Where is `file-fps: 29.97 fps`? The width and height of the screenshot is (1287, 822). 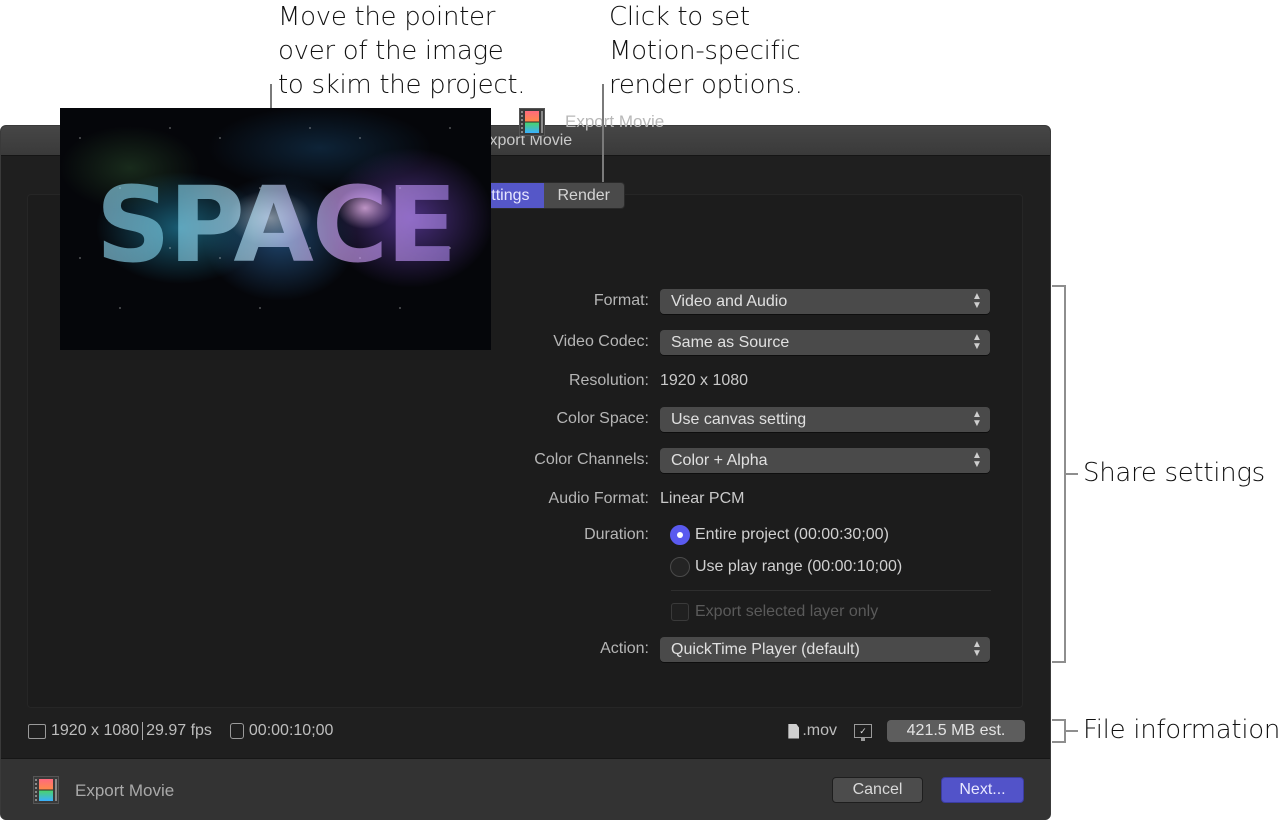 file-fps: 29.97 fps is located at coordinates (179, 730).